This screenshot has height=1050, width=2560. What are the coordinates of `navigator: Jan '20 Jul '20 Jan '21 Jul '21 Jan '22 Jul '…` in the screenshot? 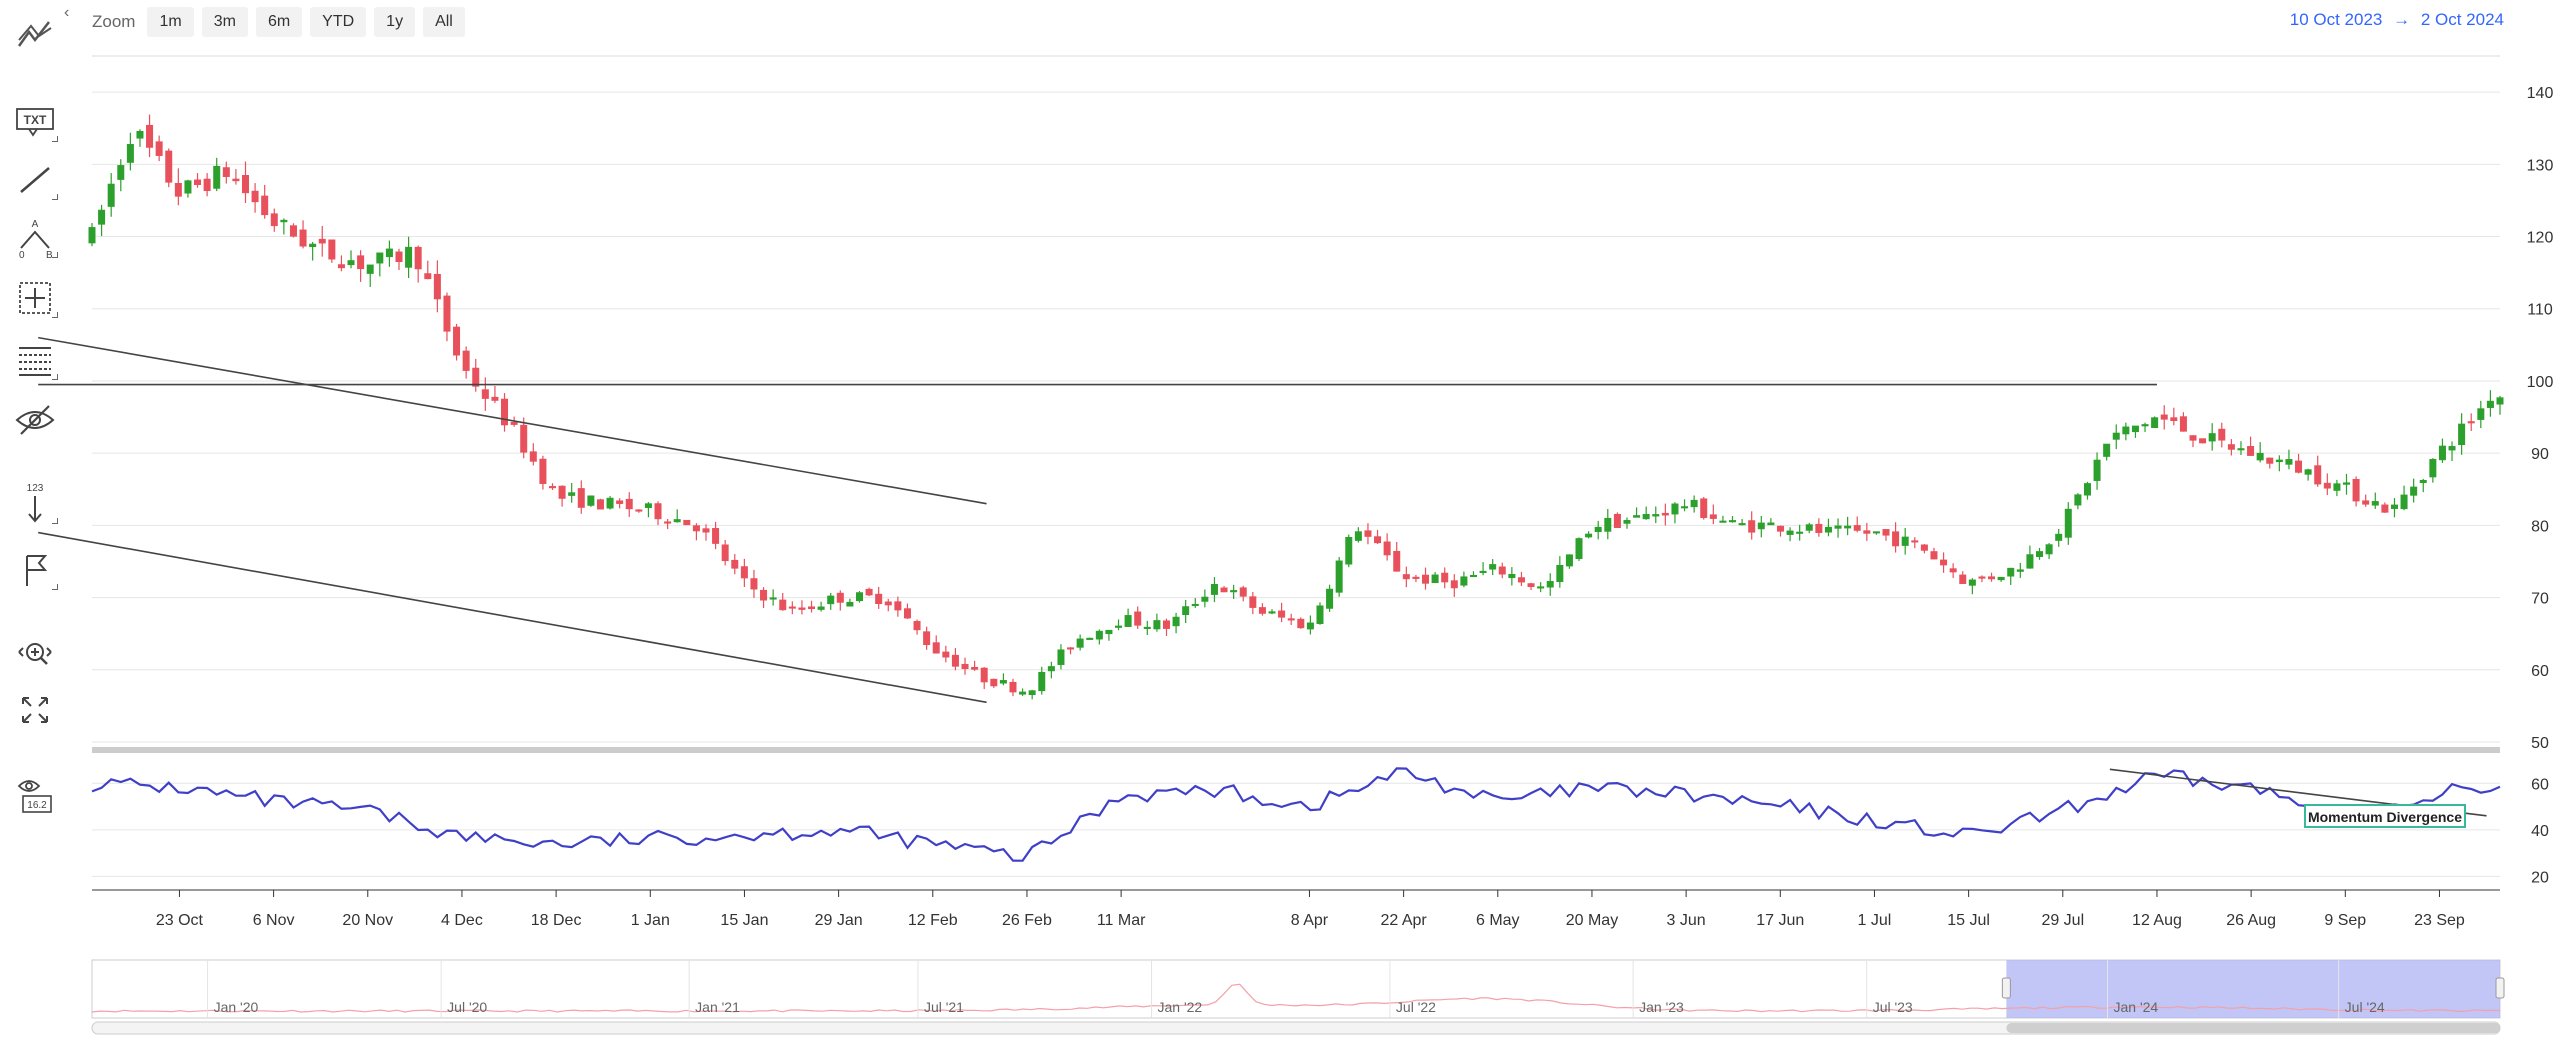 It's located at (1298, 997).